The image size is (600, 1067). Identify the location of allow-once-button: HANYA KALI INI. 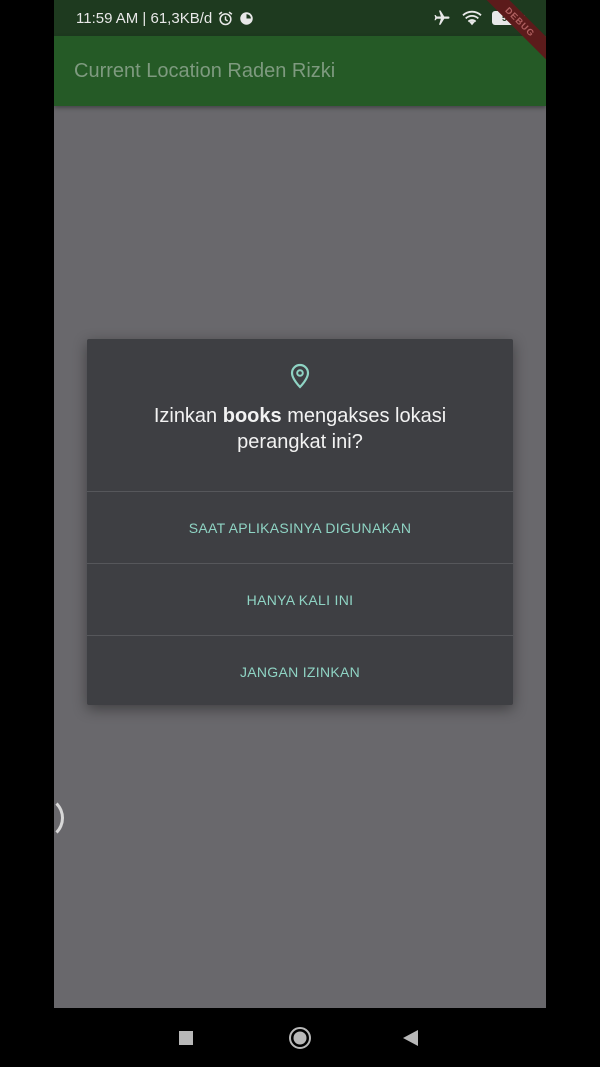
(300, 599).